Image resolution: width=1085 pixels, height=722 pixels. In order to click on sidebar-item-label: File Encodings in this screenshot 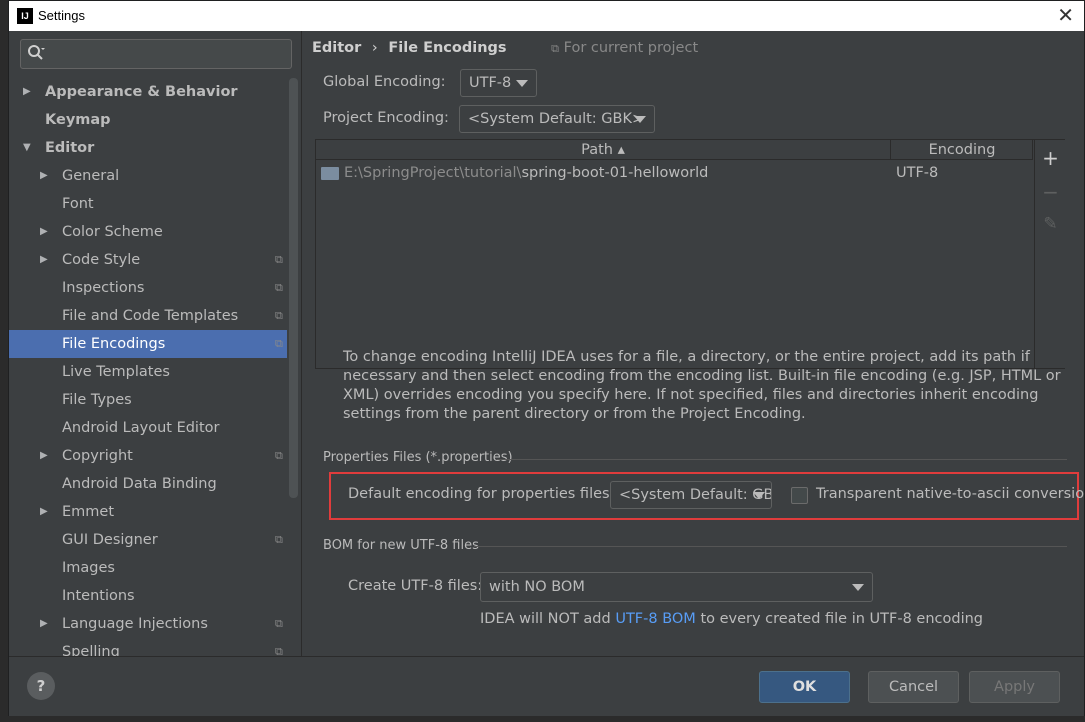, I will do `click(114, 344)`.